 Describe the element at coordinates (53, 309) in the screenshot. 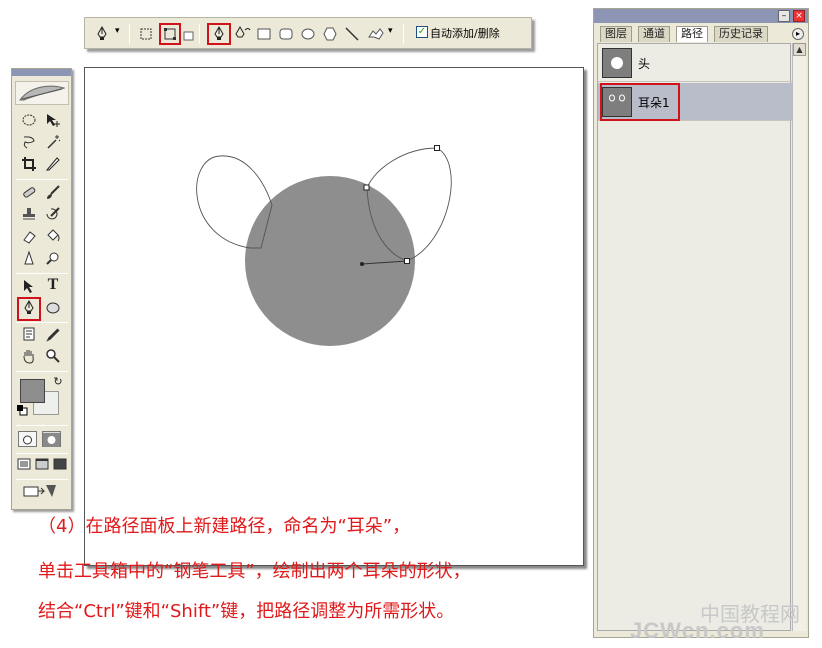

I see `ellipse-shape-icon` at that location.